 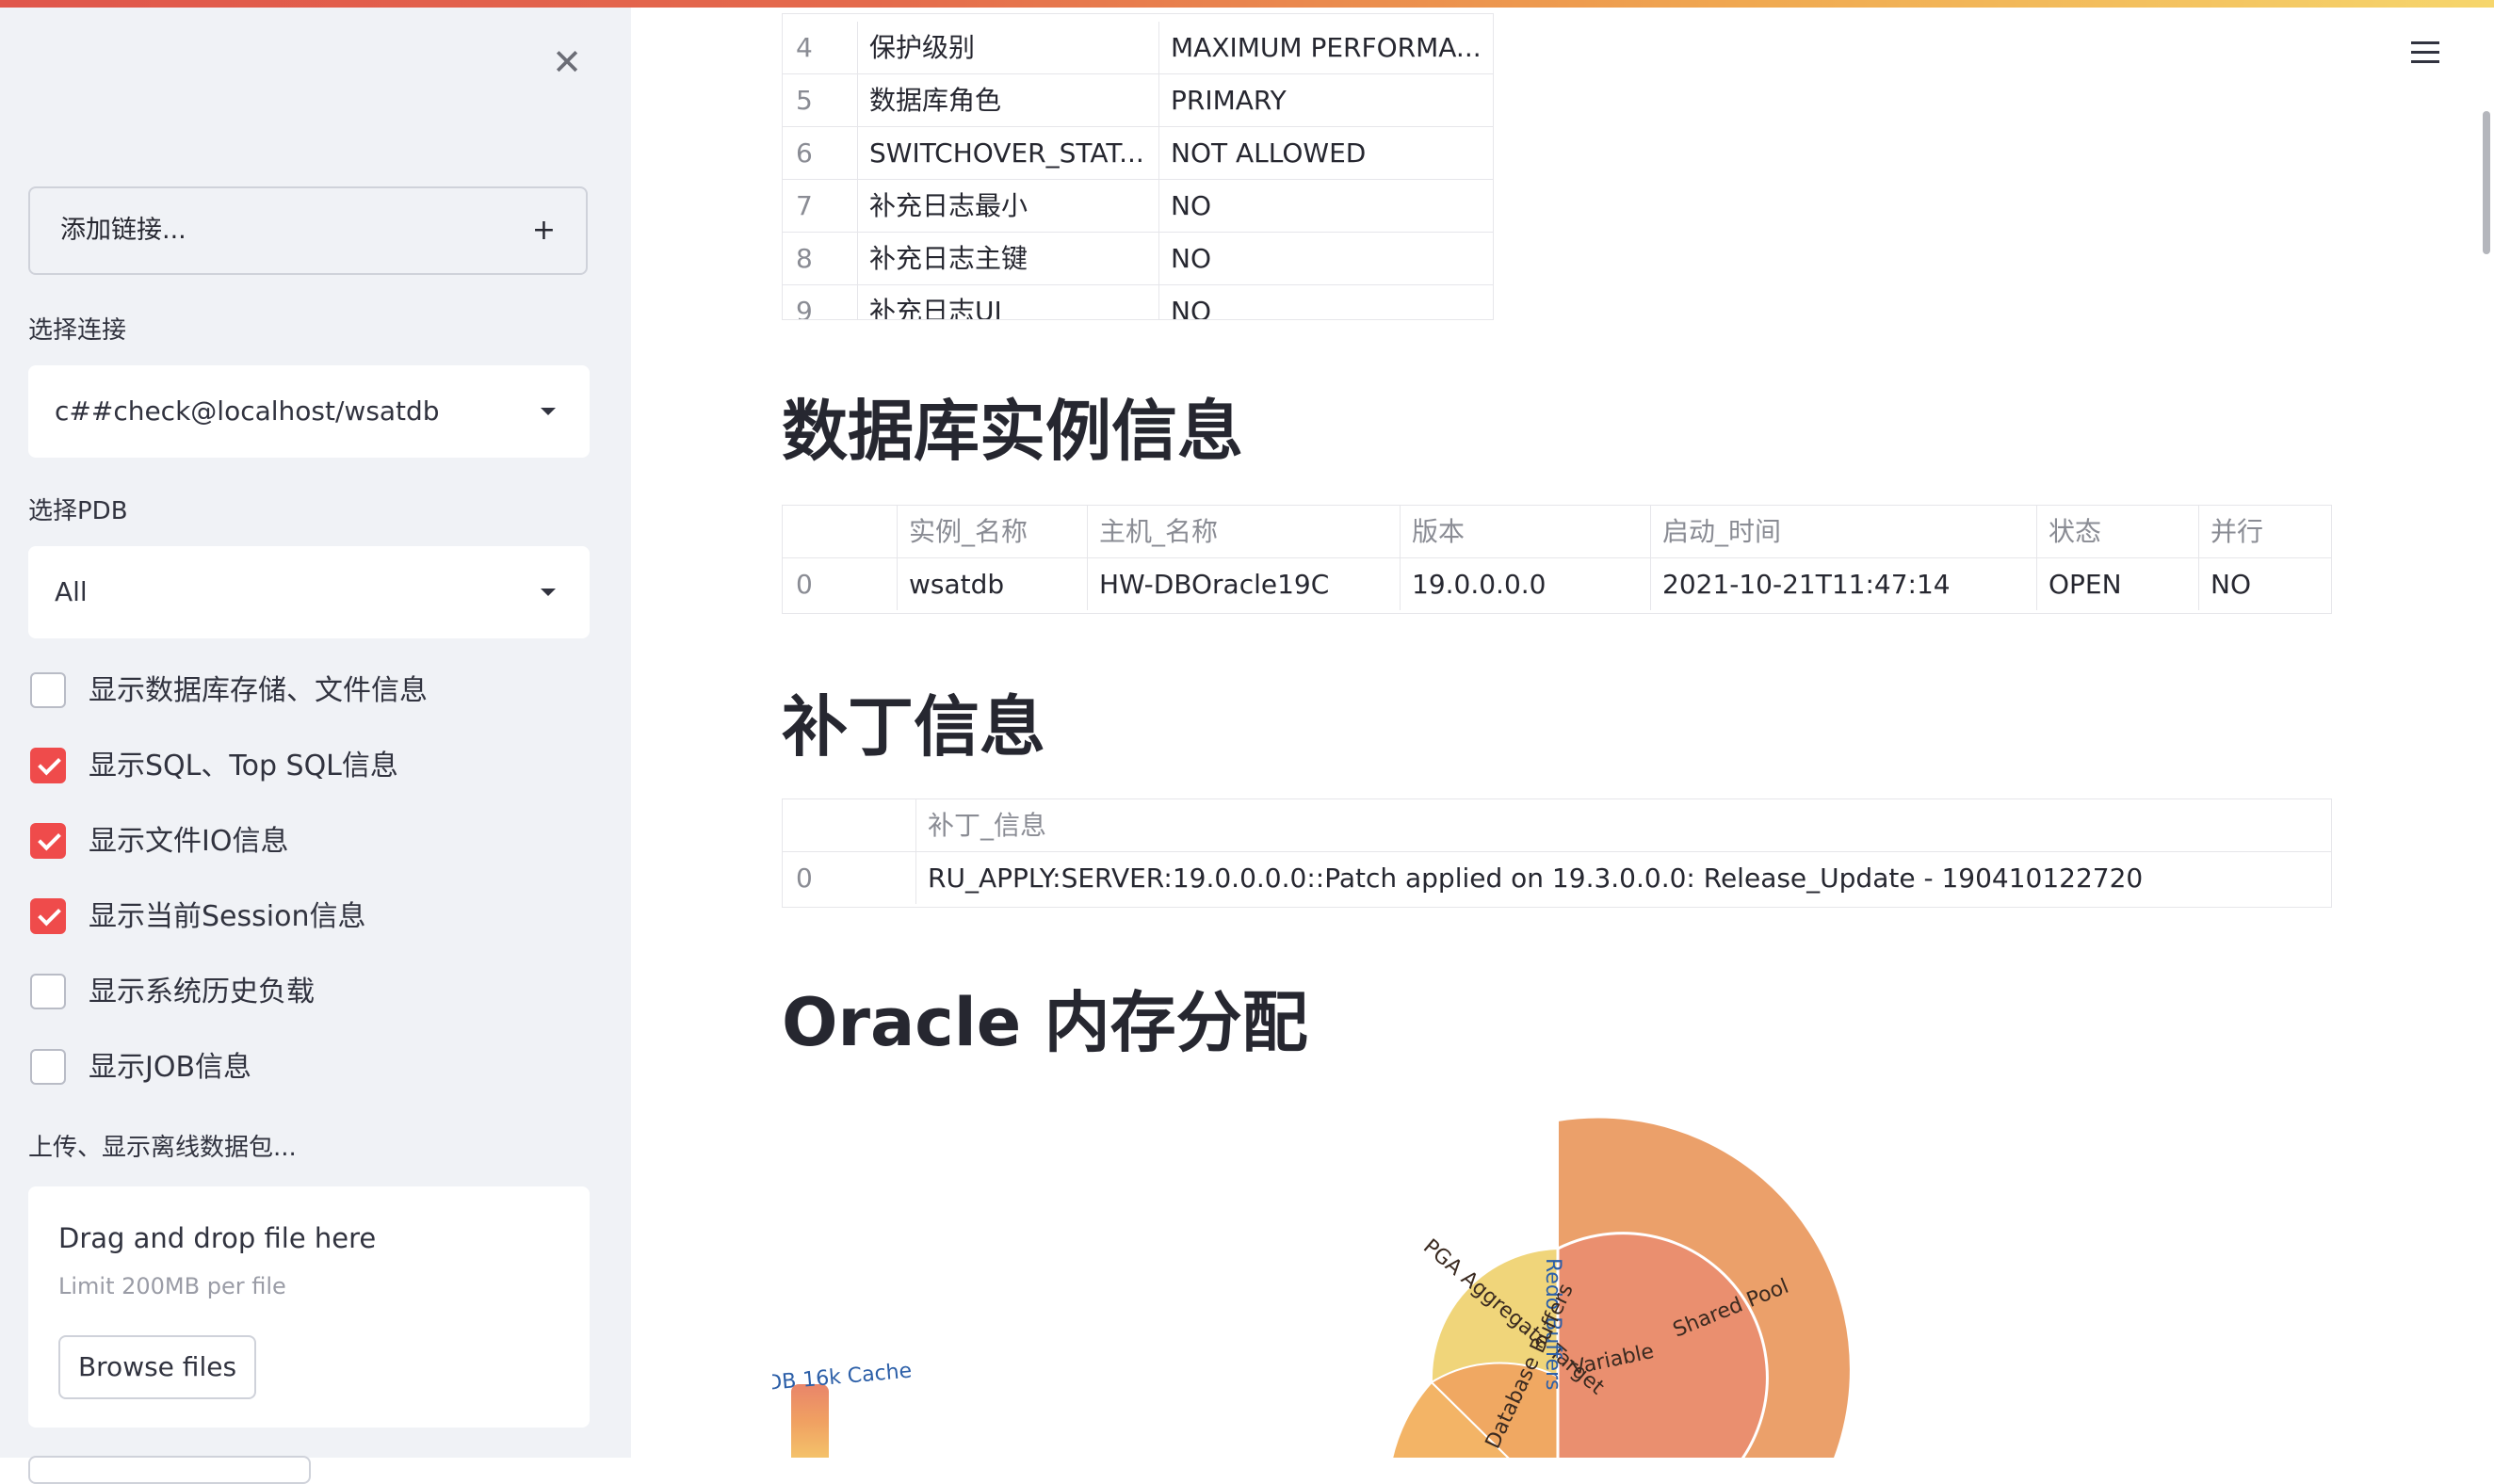 What do you see at coordinates (2118, 532) in the screenshot?
I see `column-header: 状态` at bounding box center [2118, 532].